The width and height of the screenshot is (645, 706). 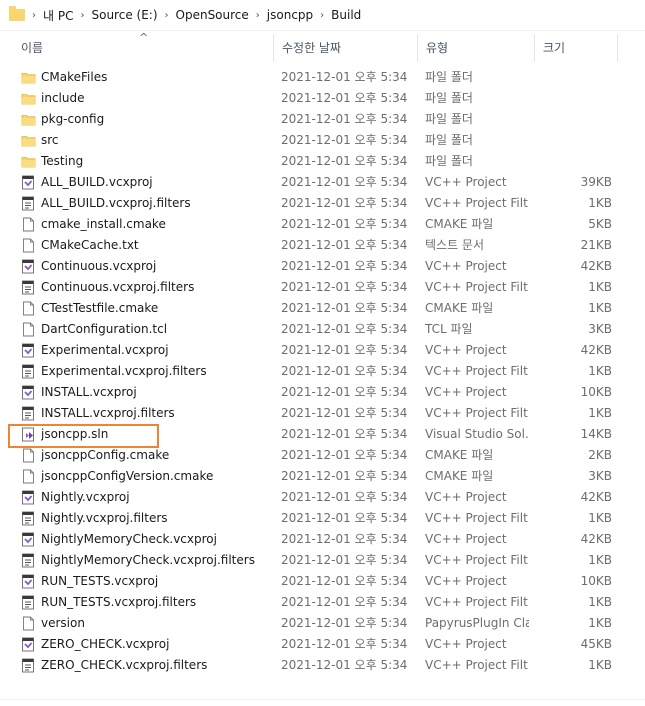 What do you see at coordinates (322, 119) in the screenshot?
I see `file-row: pkg-config 2021-12-01 오후 5:34 파일 폴더` at bounding box center [322, 119].